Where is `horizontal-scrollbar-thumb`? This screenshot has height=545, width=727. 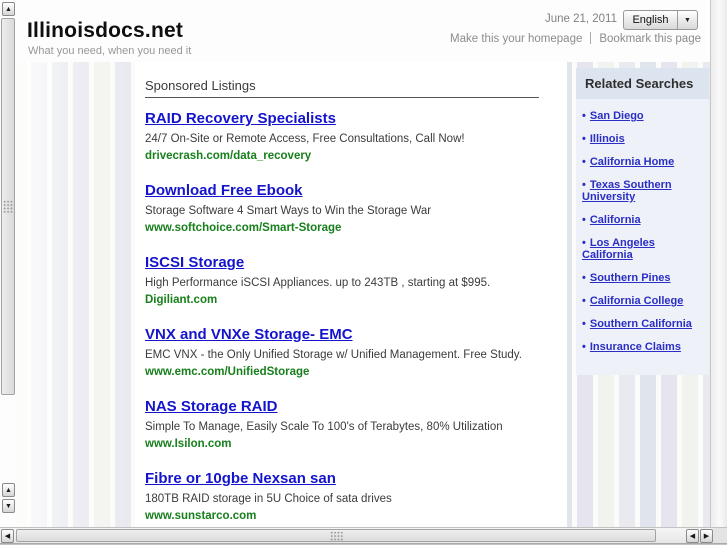 horizontal-scrollbar-thumb is located at coordinates (336, 535).